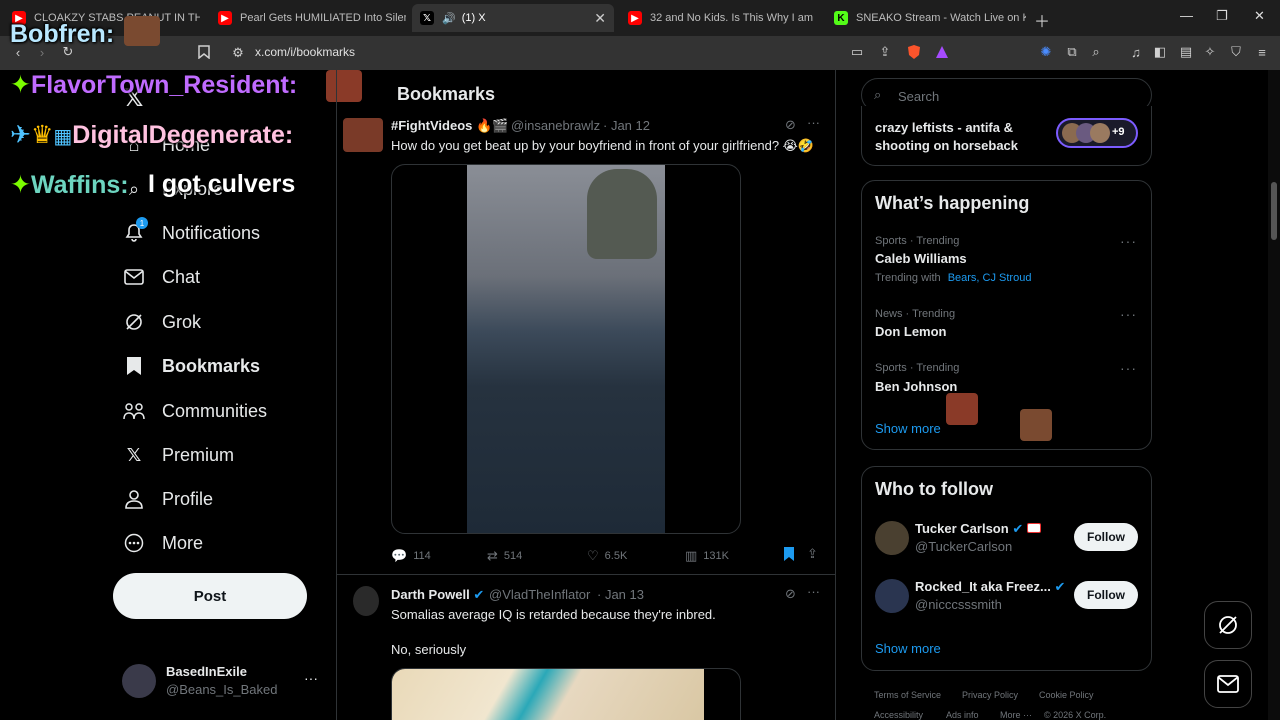 The height and width of the screenshot is (720, 1280). Describe the element at coordinates (504, 556) in the screenshot. I see `repost-button: ⇄ 514` at that location.